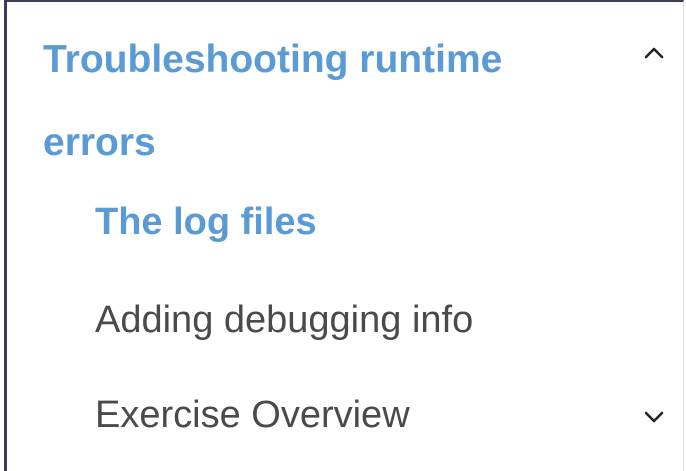 The height and width of the screenshot is (471, 686). What do you see at coordinates (206, 222) in the screenshot?
I see `nav-item-the-log-files: The log files` at bounding box center [206, 222].